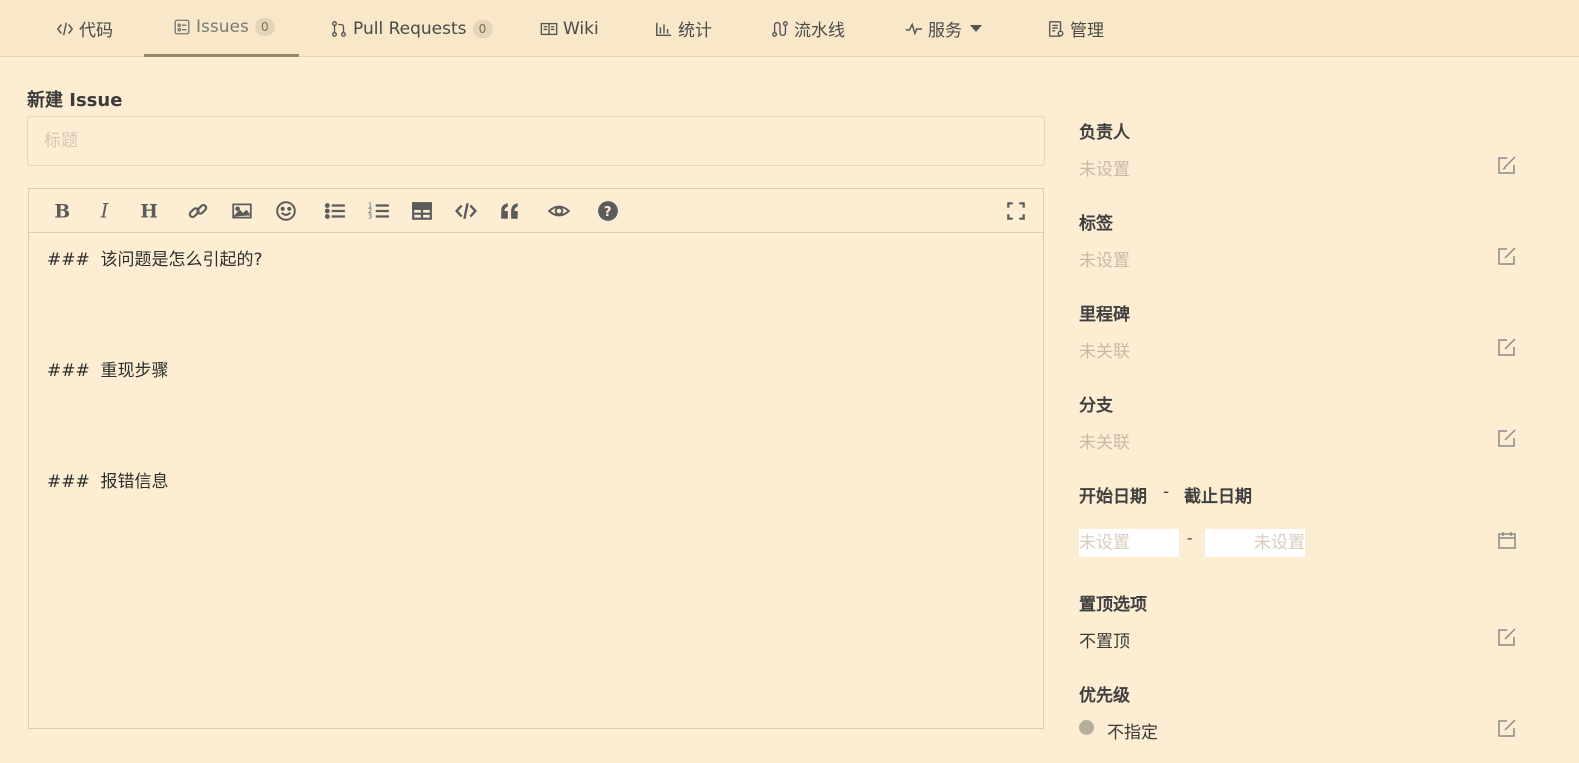 This screenshot has width=1579, height=763. What do you see at coordinates (536, 211) in the screenshot?
I see `editor-toolbar: B I H 123 ?` at bounding box center [536, 211].